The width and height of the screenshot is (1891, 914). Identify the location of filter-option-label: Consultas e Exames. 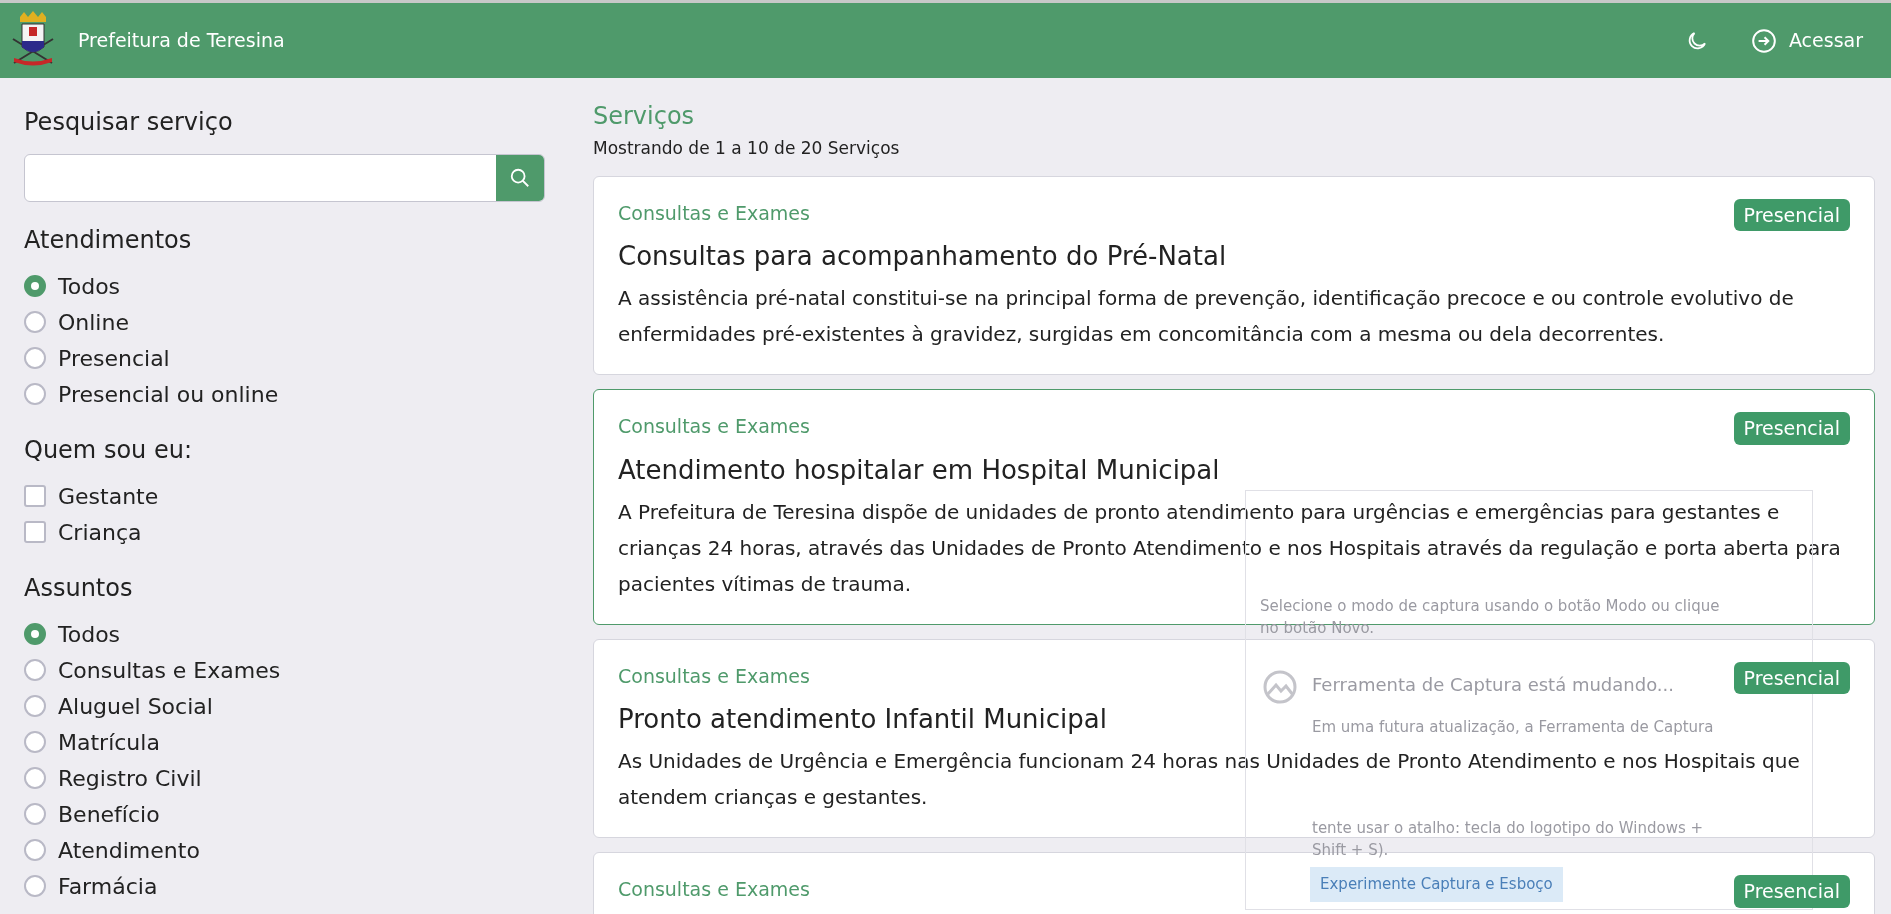
(169, 670).